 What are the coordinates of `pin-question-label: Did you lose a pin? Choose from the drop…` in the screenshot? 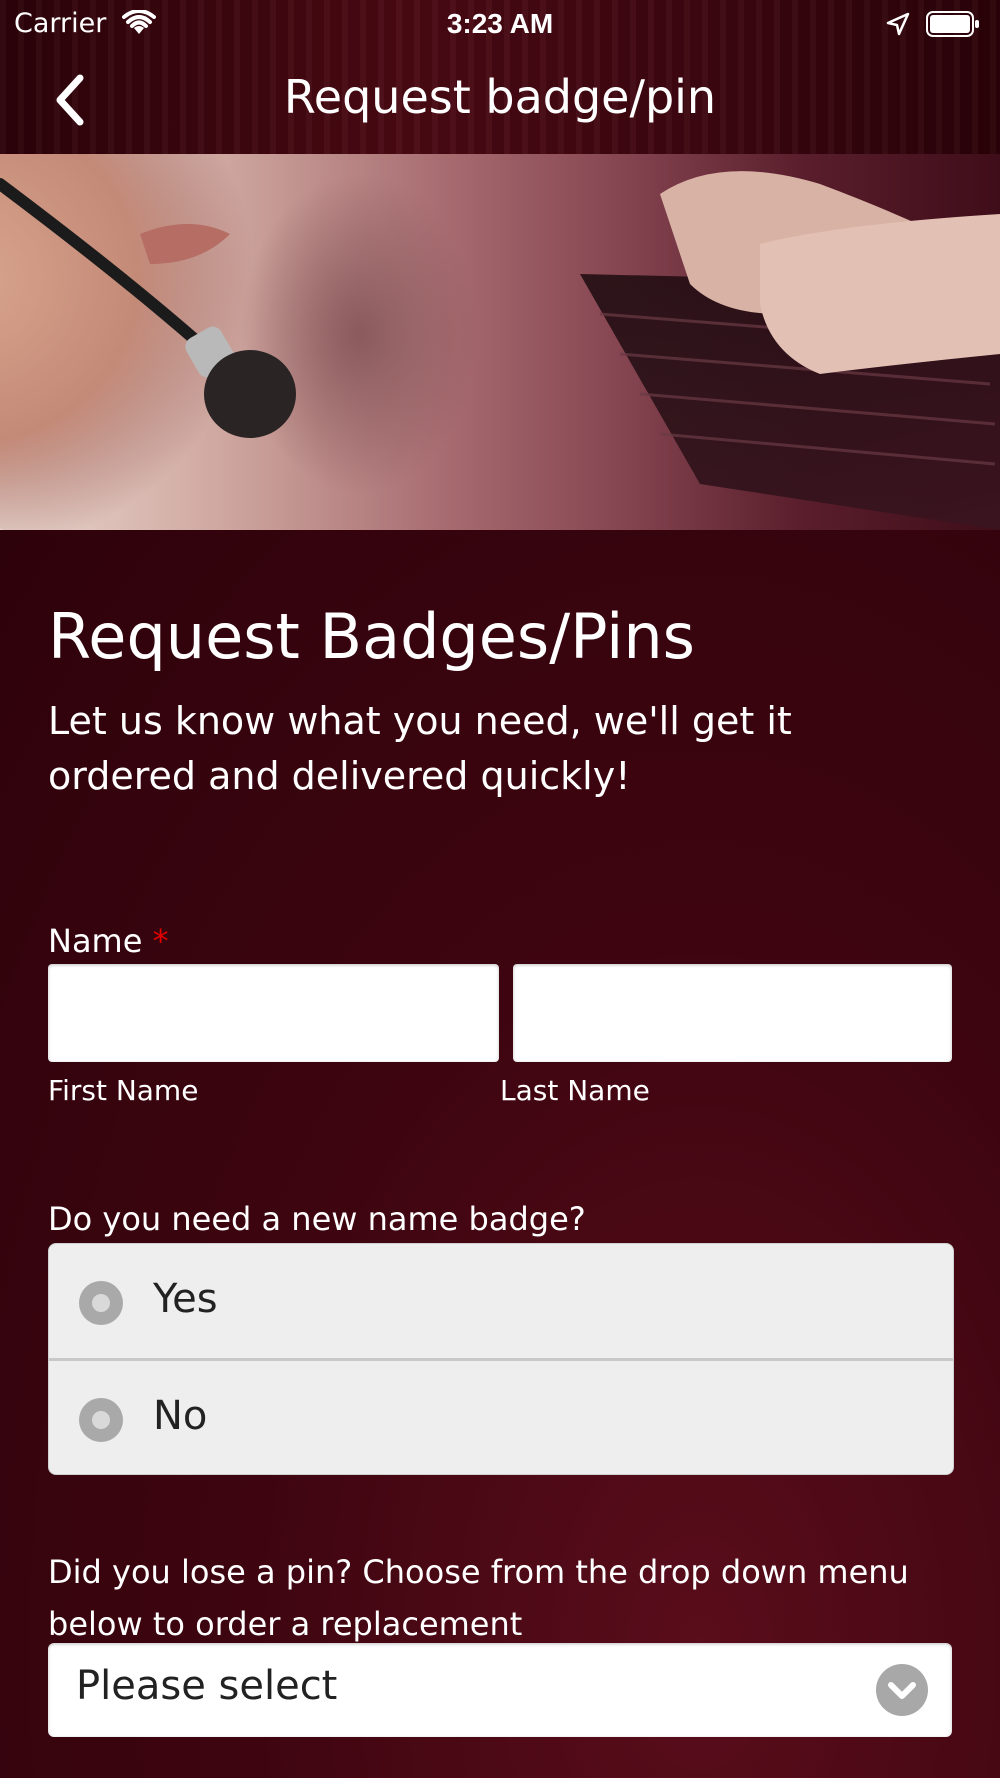 It's located at (478, 1598).